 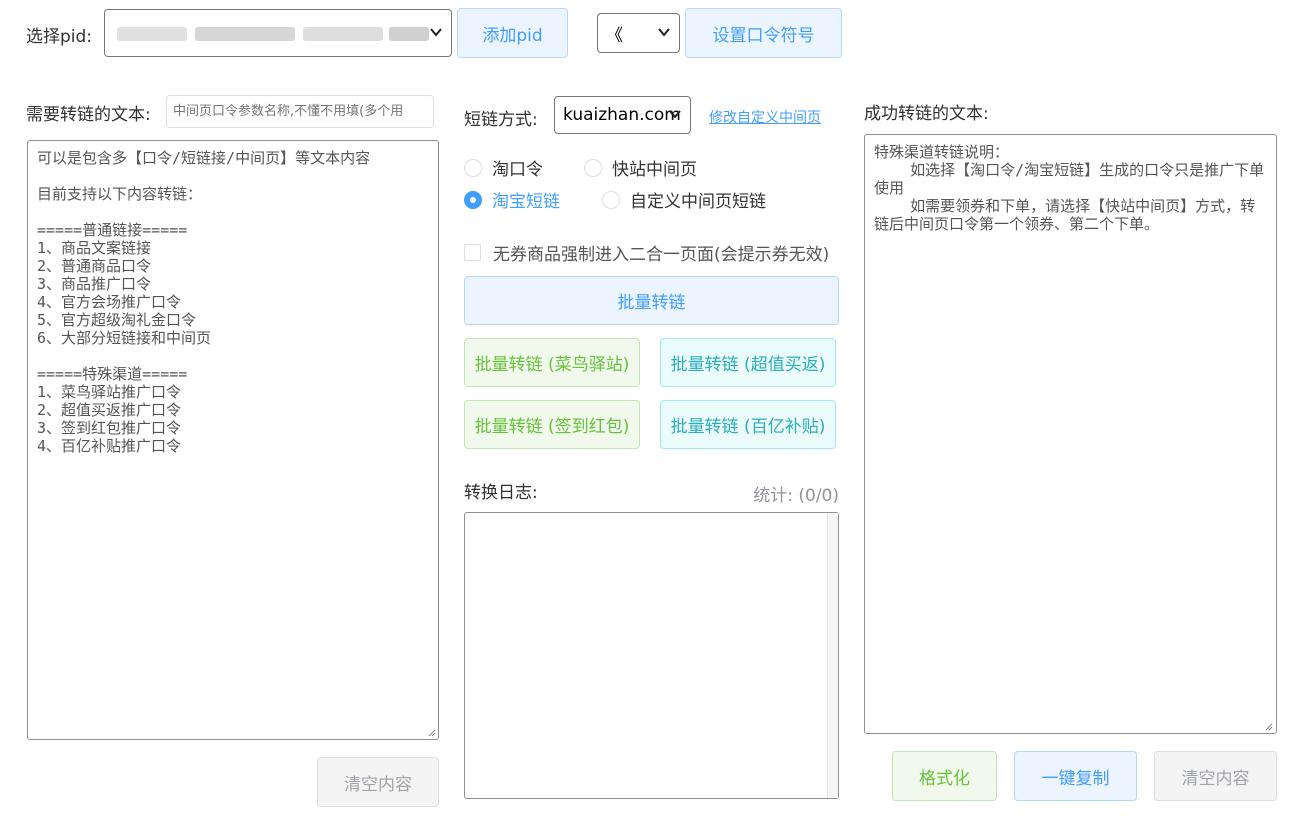 What do you see at coordinates (763, 33) in the screenshot?
I see `set-symbol-button: 设置口令符号` at bounding box center [763, 33].